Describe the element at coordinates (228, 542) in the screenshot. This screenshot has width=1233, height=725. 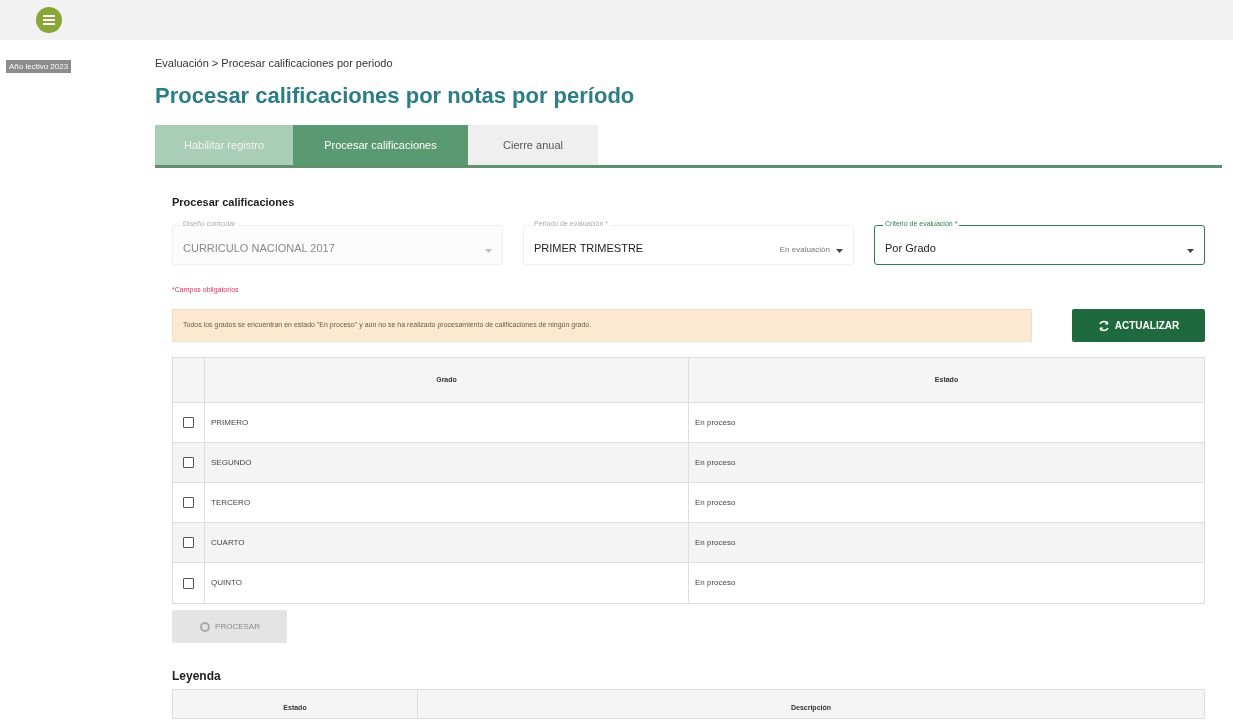
I see `table-cell: CUARTO` at that location.